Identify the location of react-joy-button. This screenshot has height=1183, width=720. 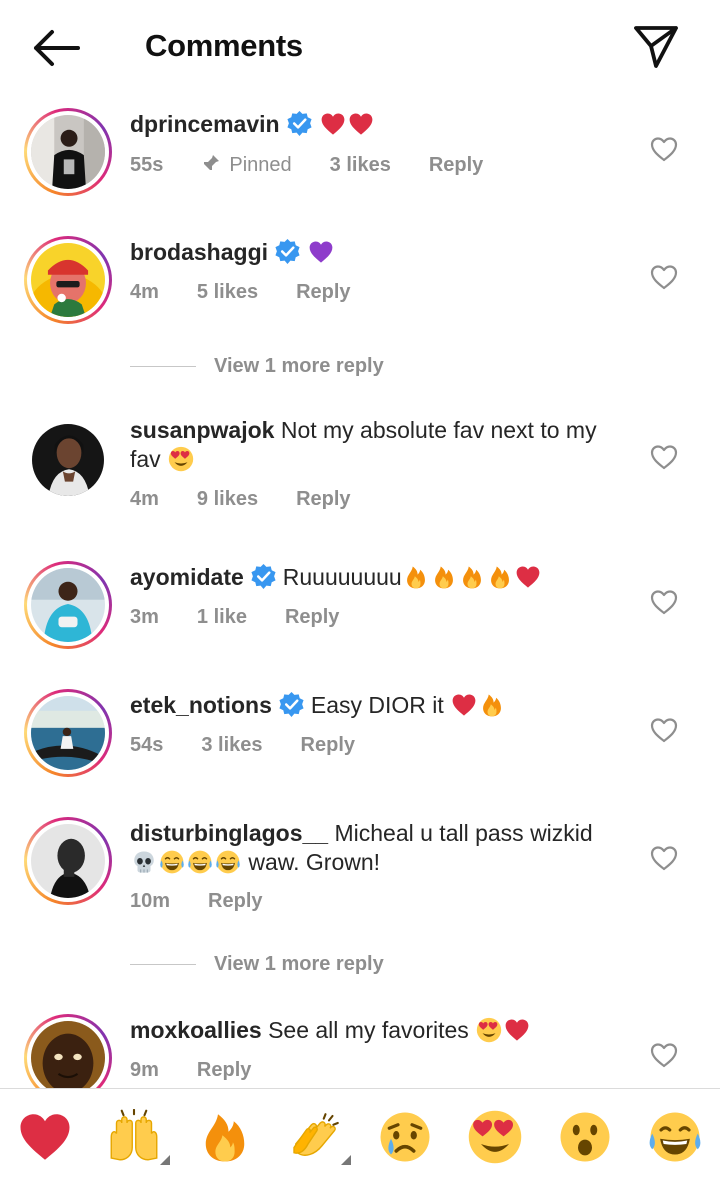
(675, 1137).